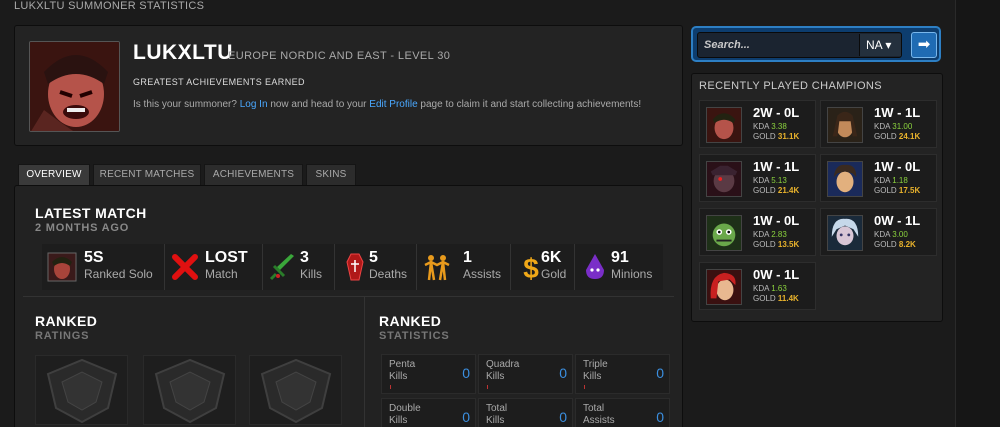 The width and height of the screenshot is (1000, 427). What do you see at coordinates (757, 124) in the screenshot?
I see `recent-champion-card: 2W - 0L KDA 3.38 GOLD 31.1K` at bounding box center [757, 124].